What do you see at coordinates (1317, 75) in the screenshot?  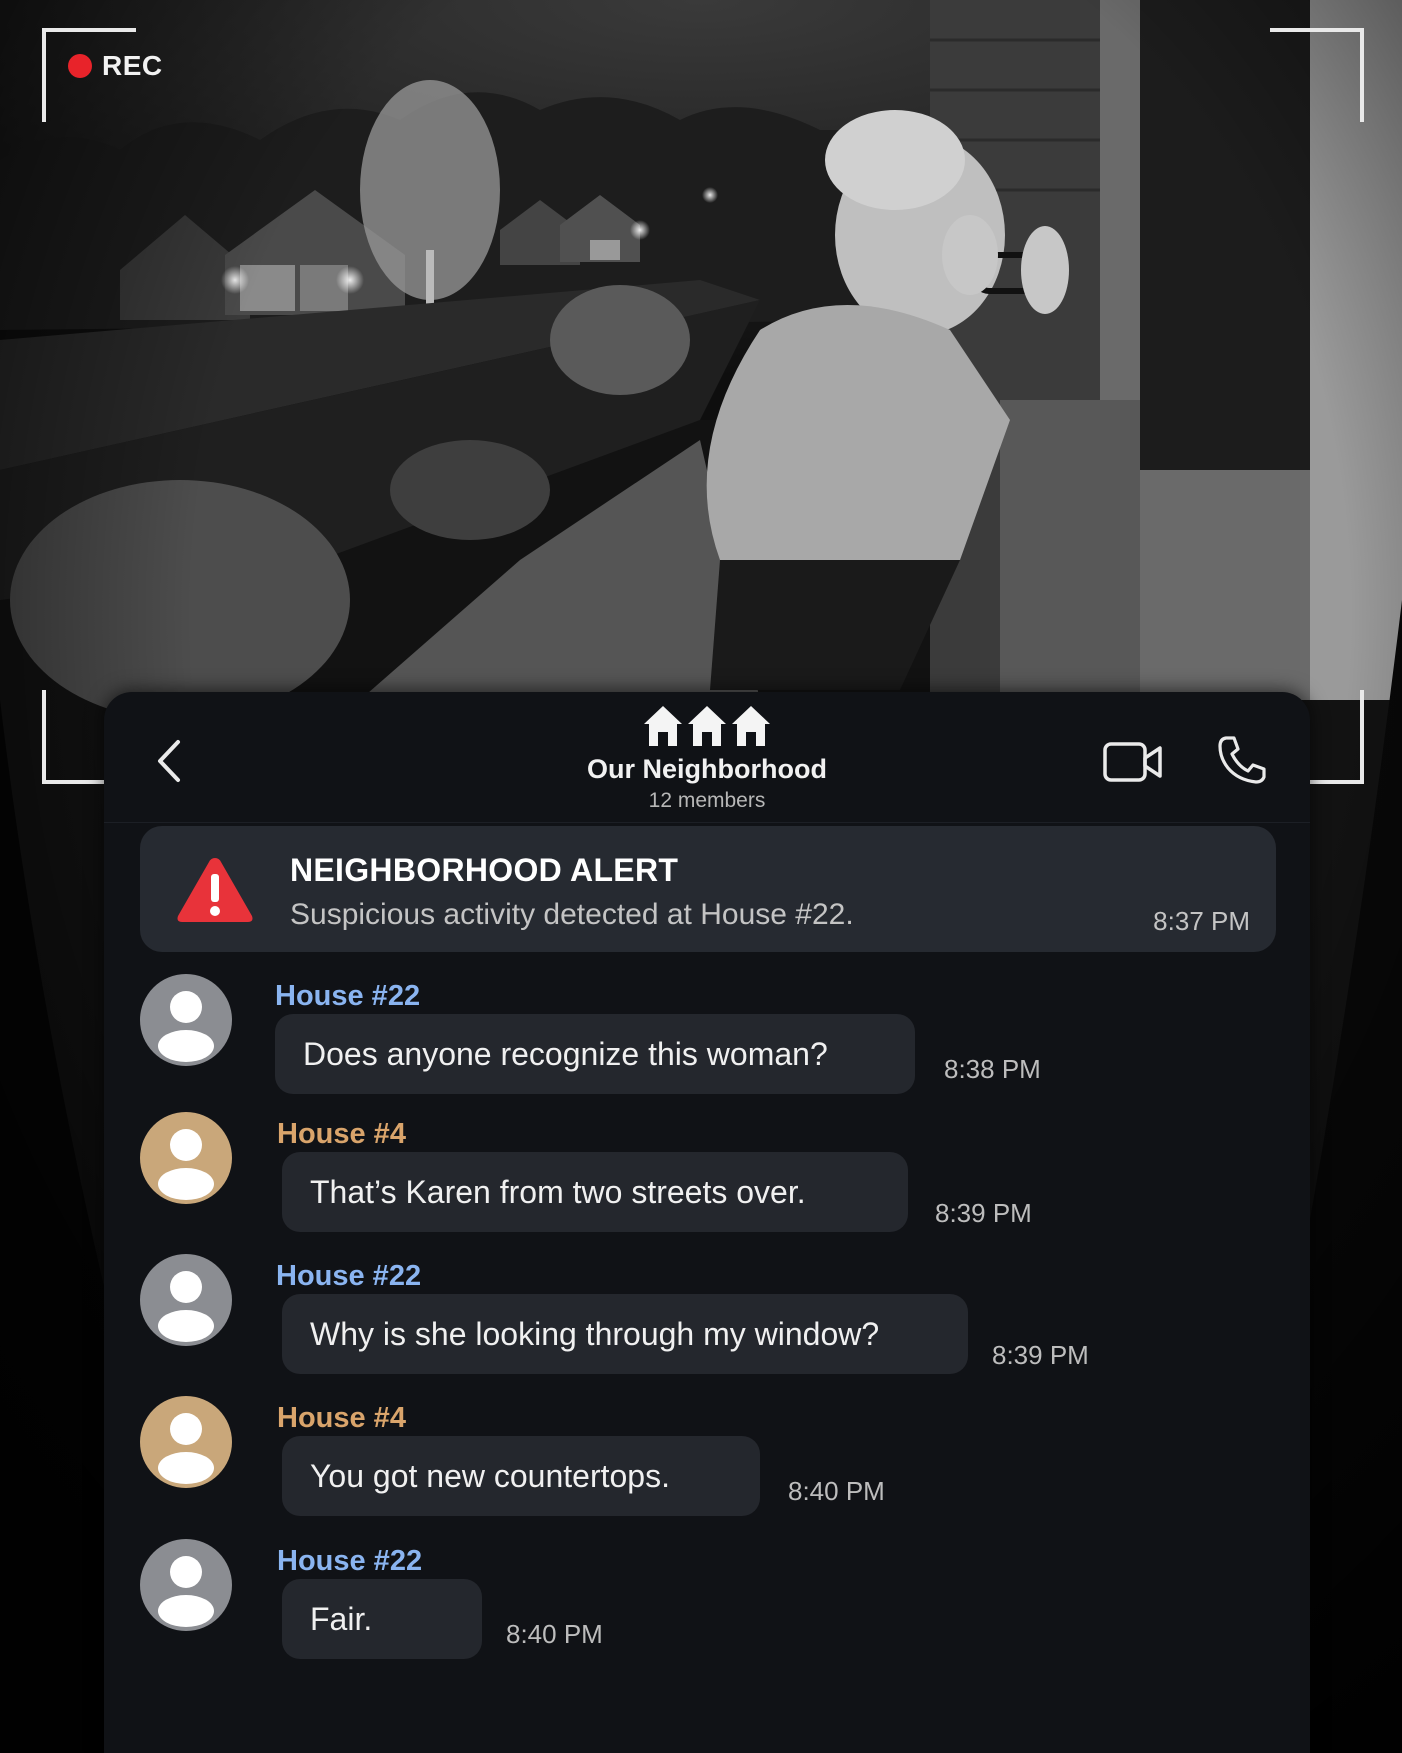 I see `viewfinder-corner-top-right` at bounding box center [1317, 75].